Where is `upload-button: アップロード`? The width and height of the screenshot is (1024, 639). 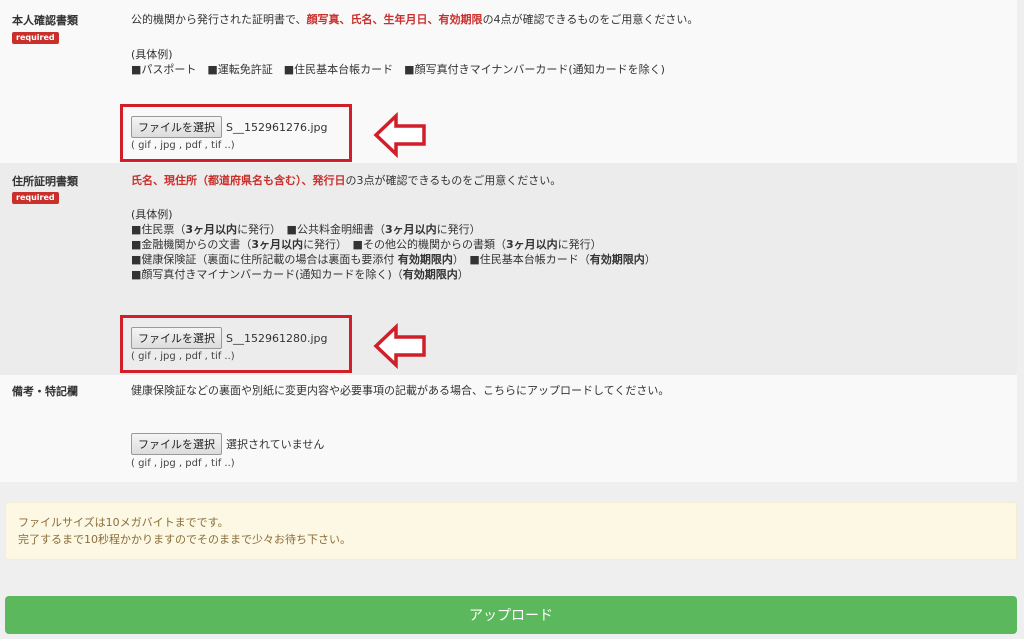 upload-button: アップロード is located at coordinates (511, 615).